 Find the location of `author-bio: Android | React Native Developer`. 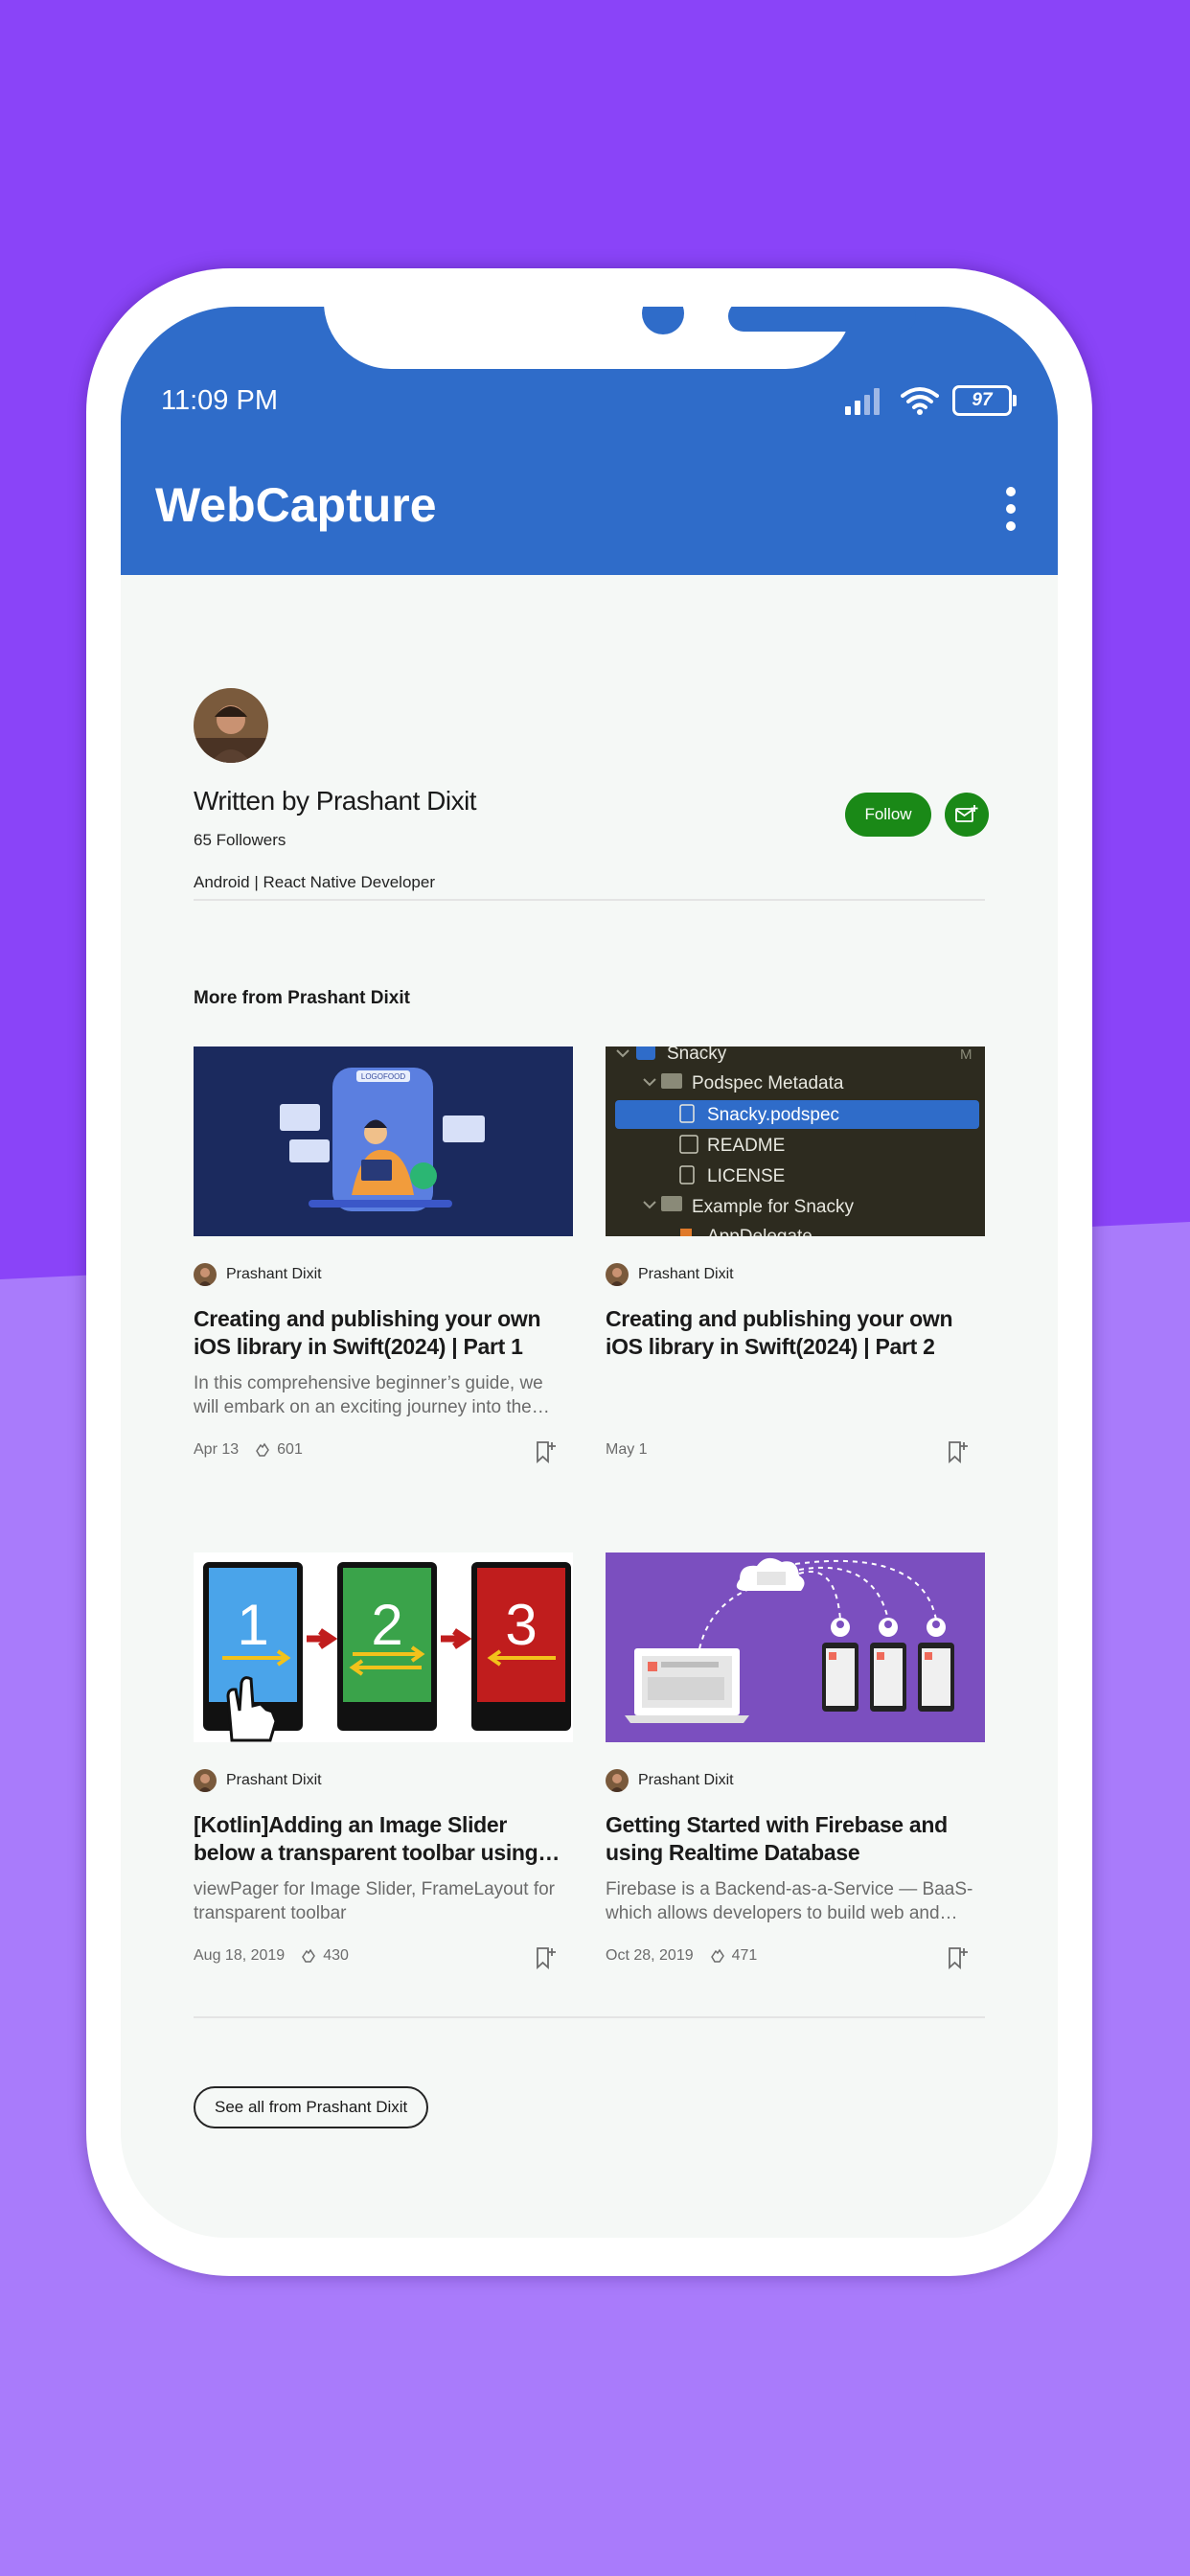

author-bio: Android | React Native Developer is located at coordinates (315, 882).